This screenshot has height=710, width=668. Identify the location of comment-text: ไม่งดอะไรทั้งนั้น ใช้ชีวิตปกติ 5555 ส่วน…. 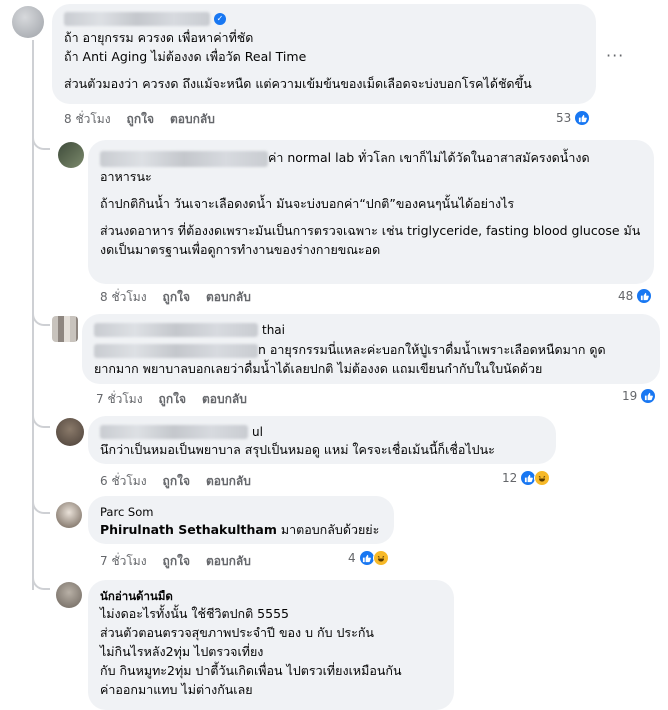
(271, 651).